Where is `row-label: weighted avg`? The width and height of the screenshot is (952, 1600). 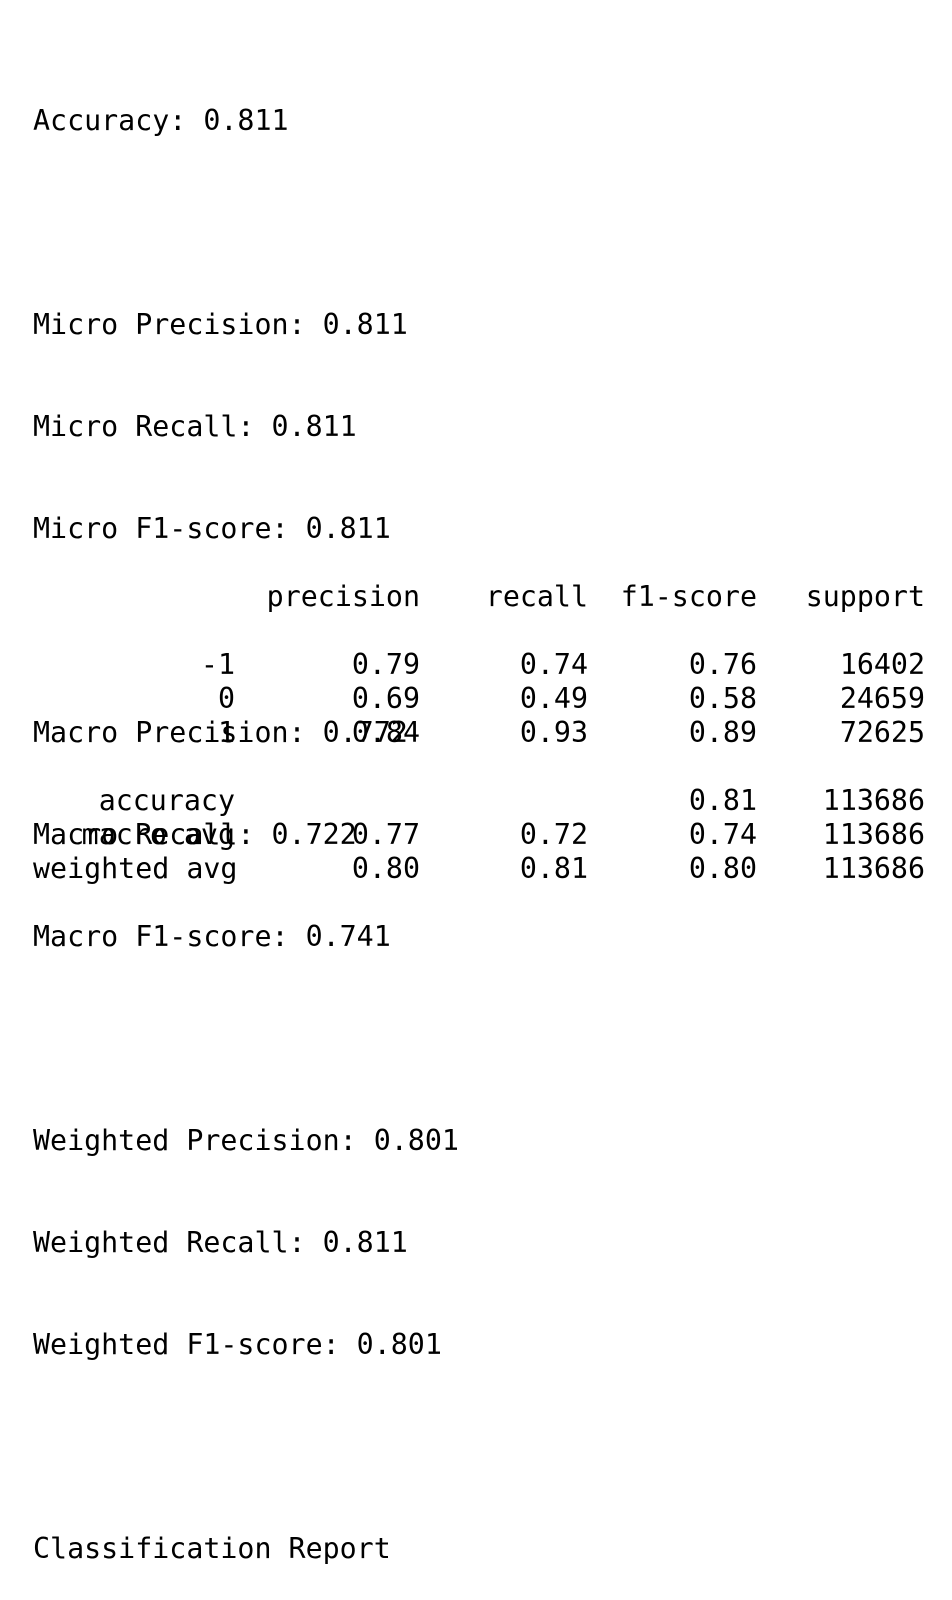
row-label: weighted avg is located at coordinates (135, 868).